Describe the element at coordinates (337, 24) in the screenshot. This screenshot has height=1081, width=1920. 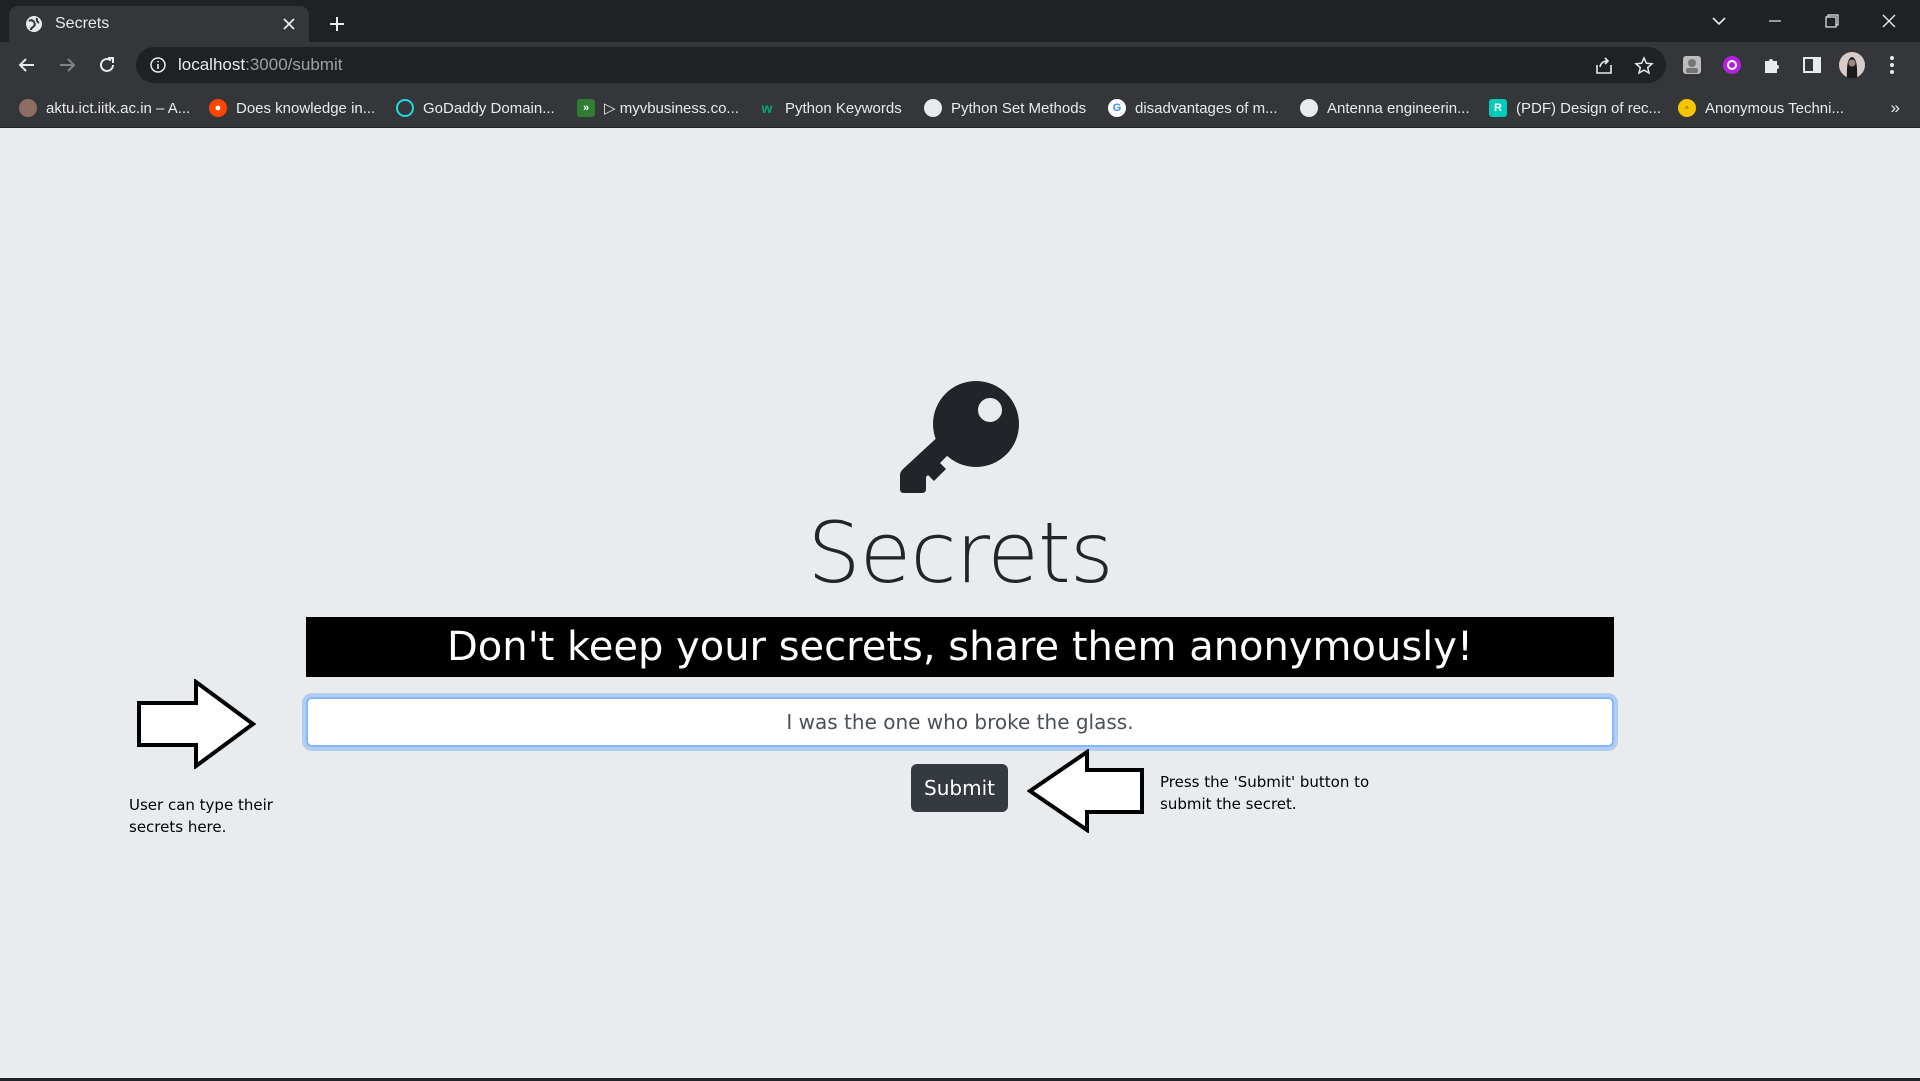
I see `new-tab-button` at that location.